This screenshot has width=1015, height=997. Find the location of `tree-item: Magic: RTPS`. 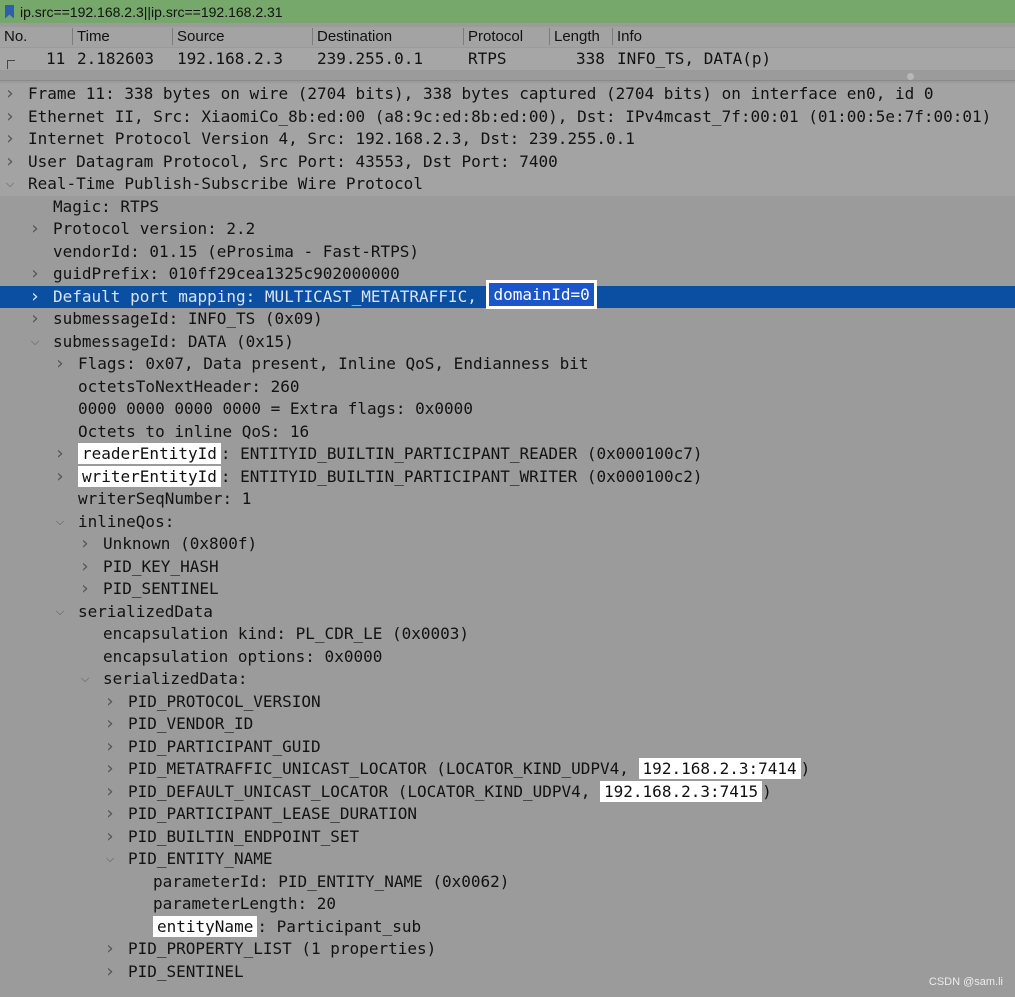

tree-item: Magic: RTPS is located at coordinates (507, 207).